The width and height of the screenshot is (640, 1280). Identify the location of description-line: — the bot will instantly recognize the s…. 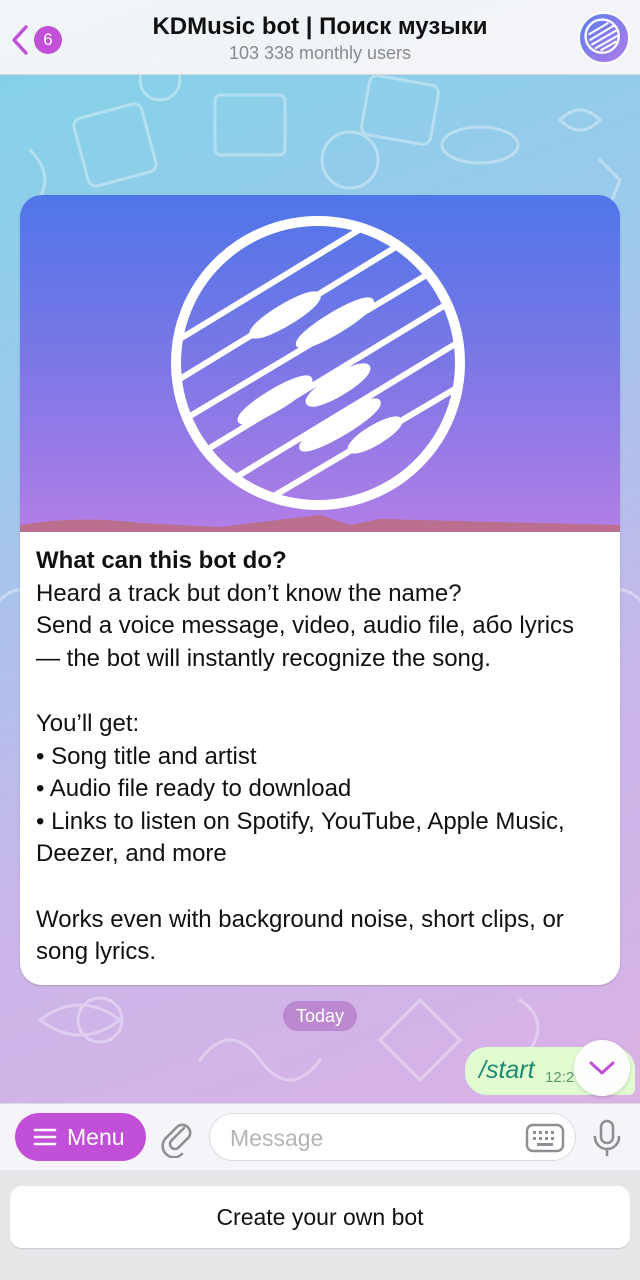
(263, 658).